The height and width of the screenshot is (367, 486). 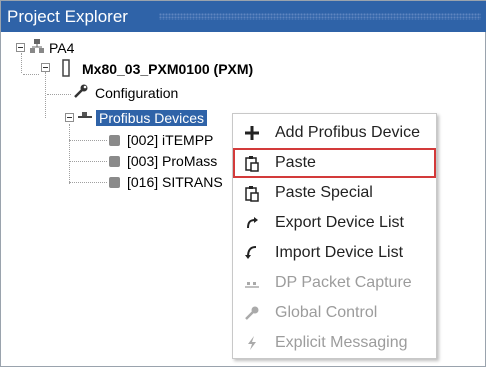 What do you see at coordinates (252, 223) in the screenshot?
I see `export-arrow-icon` at bounding box center [252, 223].